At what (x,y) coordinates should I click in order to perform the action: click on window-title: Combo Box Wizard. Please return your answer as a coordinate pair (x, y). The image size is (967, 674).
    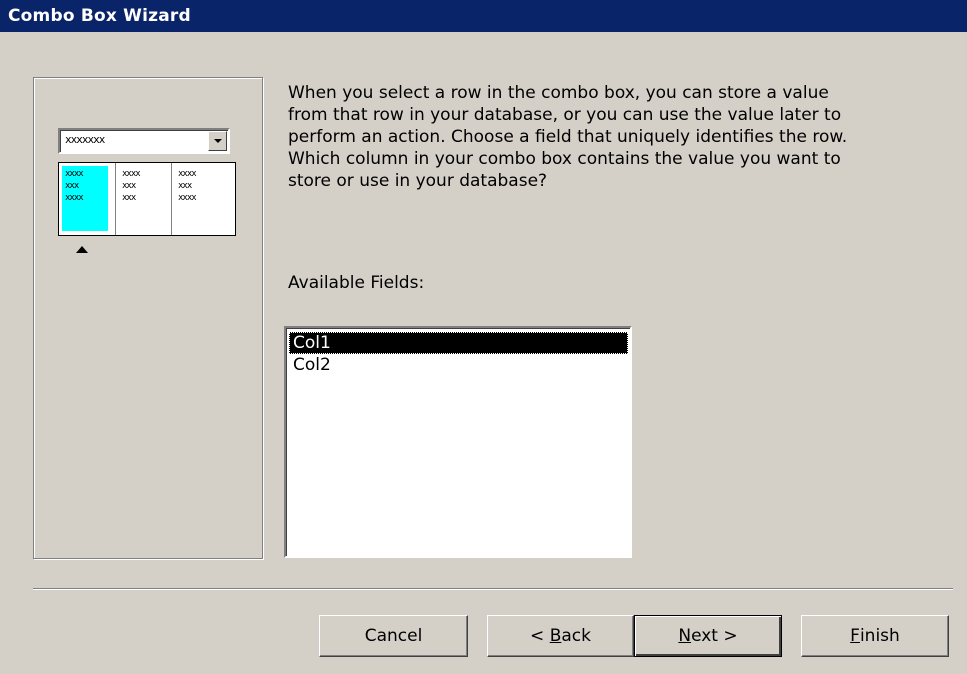
    Looking at the image, I should click on (99, 16).